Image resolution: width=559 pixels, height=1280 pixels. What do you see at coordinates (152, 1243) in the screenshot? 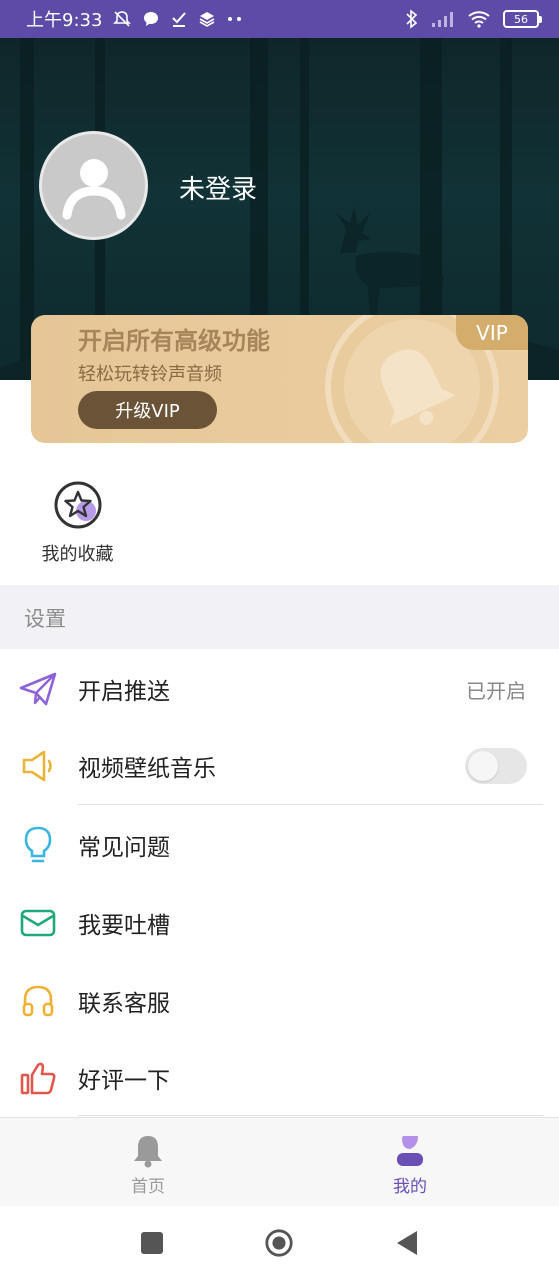
I see `recents-square-icon` at bounding box center [152, 1243].